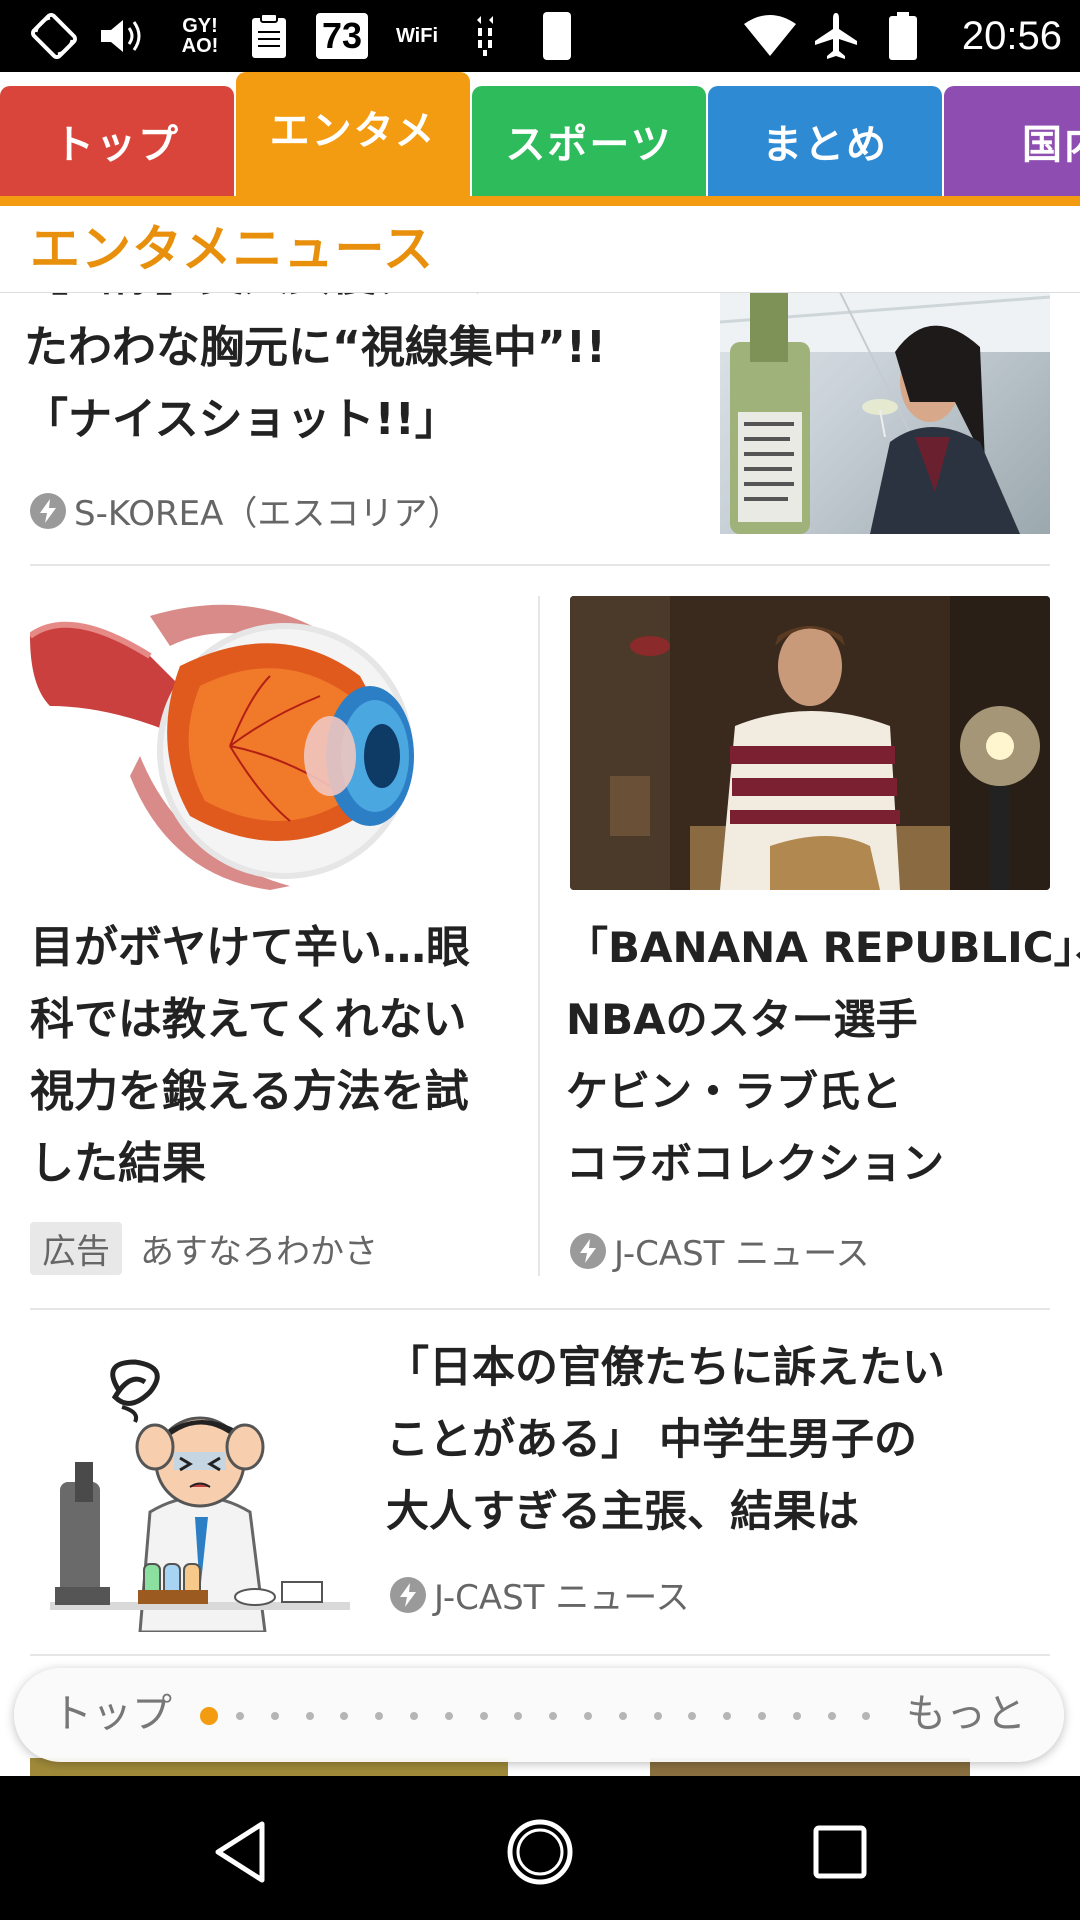  Describe the element at coordinates (885, 413) in the screenshot. I see `woman-with-wine-photo` at that location.